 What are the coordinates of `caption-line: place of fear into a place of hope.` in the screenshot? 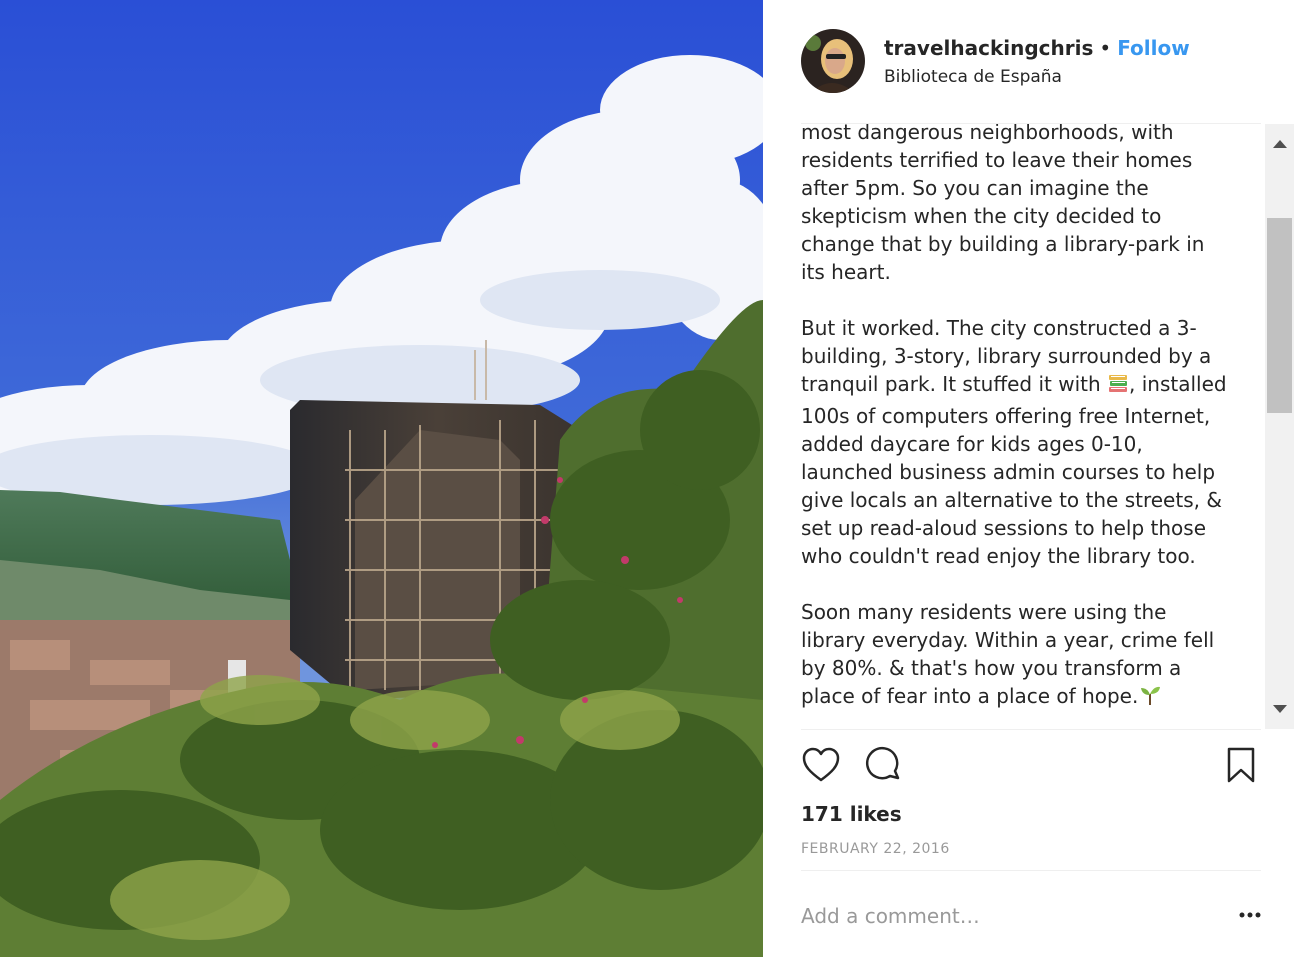 It's located at (1016, 698).